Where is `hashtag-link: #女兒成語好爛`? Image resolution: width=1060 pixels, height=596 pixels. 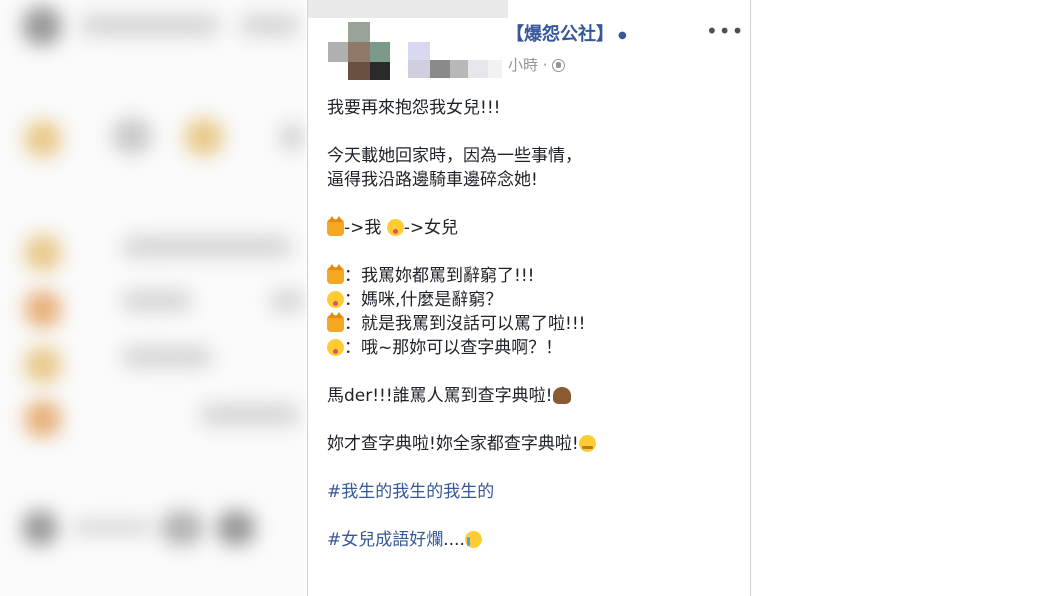
hashtag-link: #女兒成語好爛 is located at coordinates (385, 540).